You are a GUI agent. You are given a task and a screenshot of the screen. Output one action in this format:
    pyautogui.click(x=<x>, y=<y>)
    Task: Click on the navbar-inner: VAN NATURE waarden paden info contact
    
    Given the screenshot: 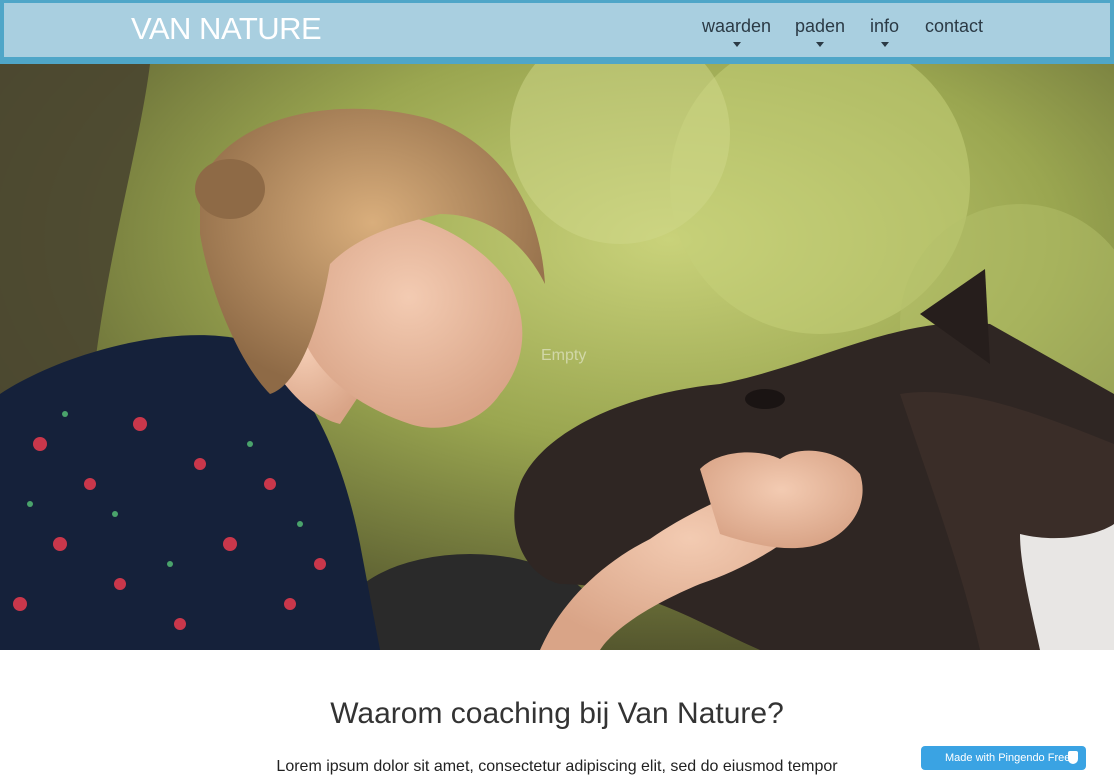 What is the action you would take?
    pyautogui.click(x=557, y=30)
    